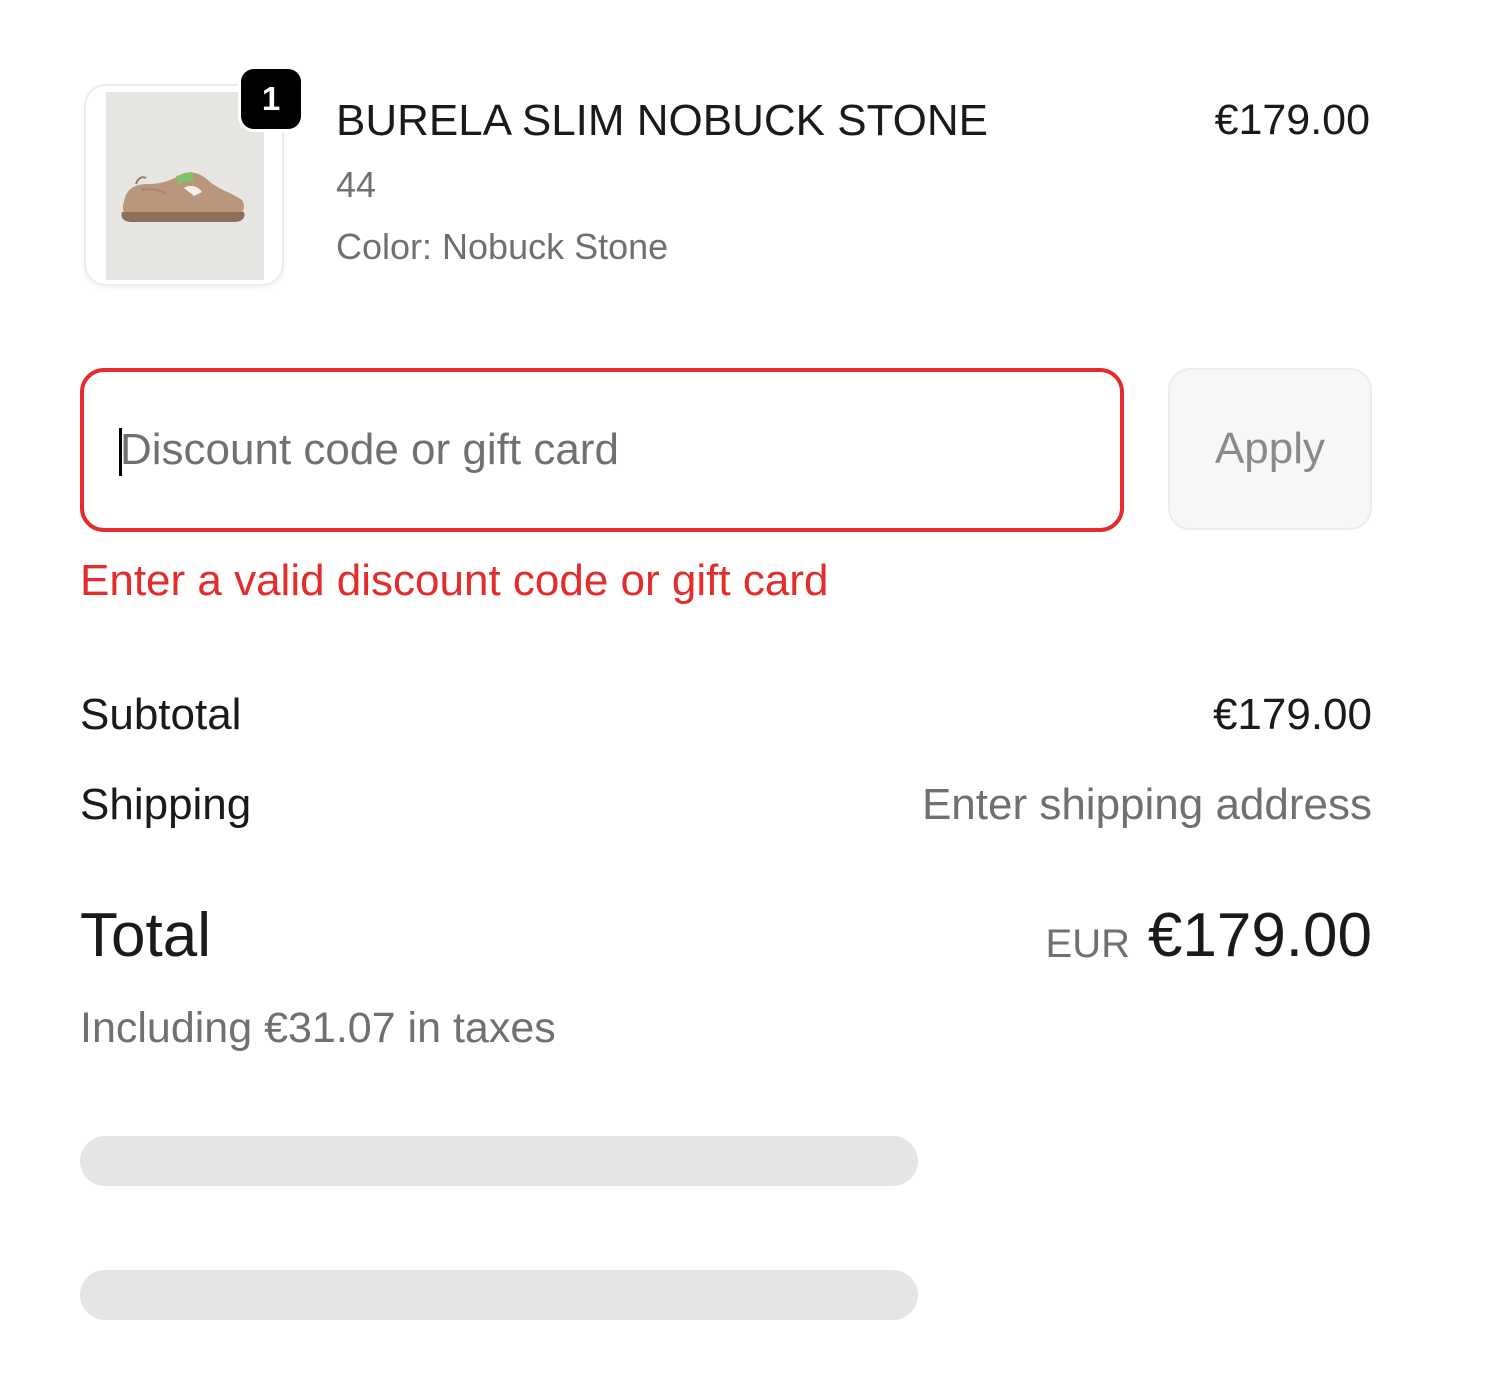 Image resolution: width=1500 pixels, height=1391 pixels. I want to click on tax-note: Including €31.07 in taxes, so click(318, 1028).